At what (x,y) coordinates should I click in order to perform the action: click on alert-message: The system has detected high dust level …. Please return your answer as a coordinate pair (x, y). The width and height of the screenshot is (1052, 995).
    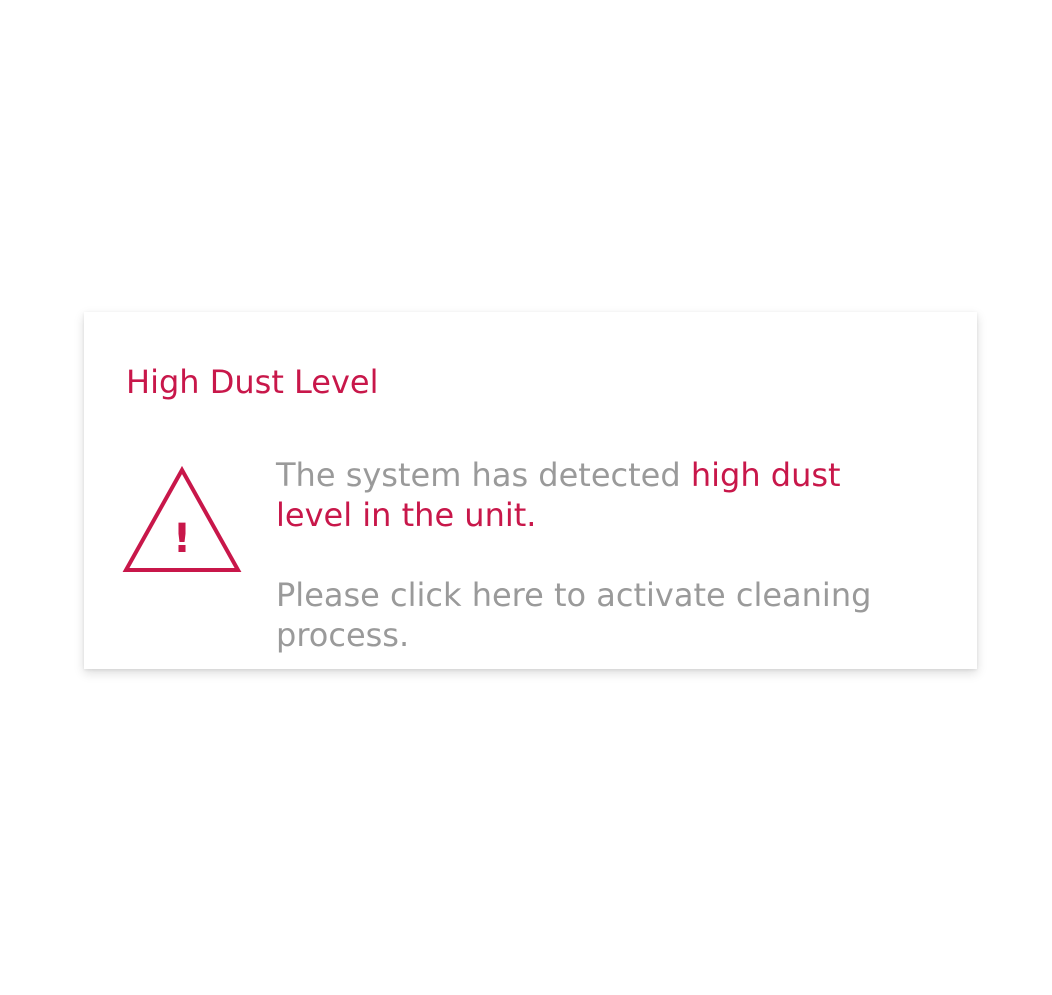
    Looking at the image, I should click on (596, 495).